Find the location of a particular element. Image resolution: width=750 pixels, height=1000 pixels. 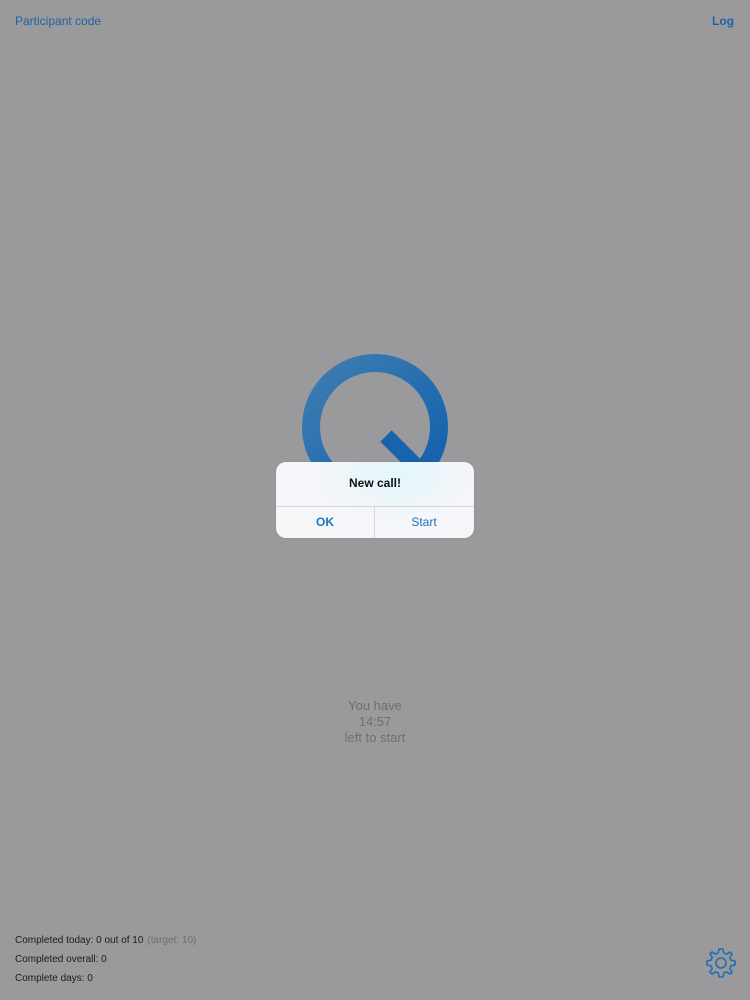

countdown-time: 14:57 is located at coordinates (375, 721).